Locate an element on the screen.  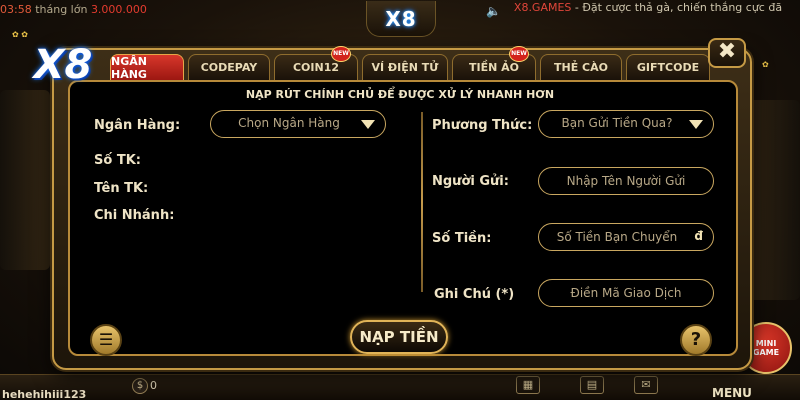
close-button: ✖ is located at coordinates (727, 53).